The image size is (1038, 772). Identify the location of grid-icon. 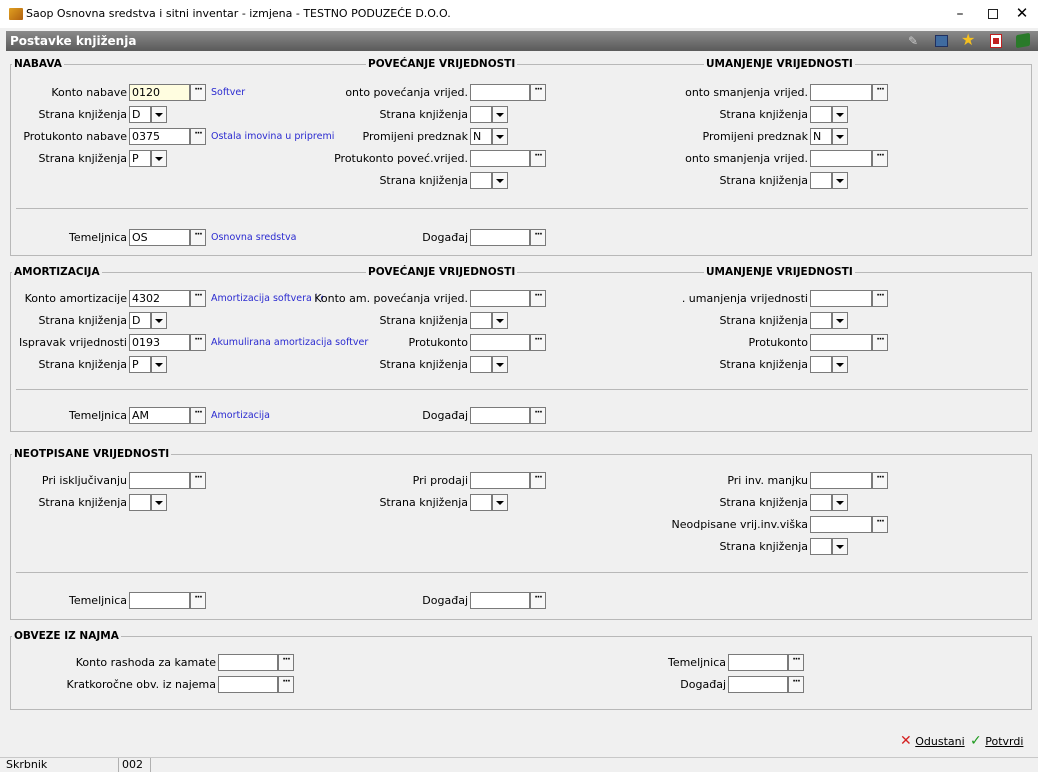
(941, 41).